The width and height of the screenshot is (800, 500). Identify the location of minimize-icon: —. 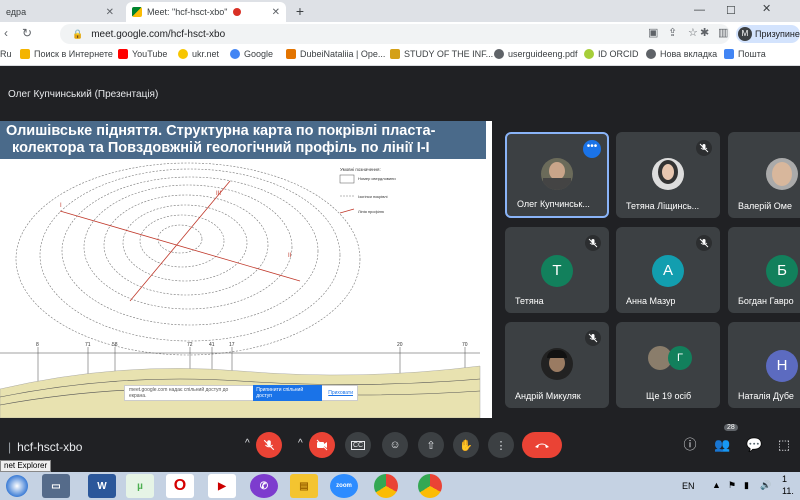
(699, 10).